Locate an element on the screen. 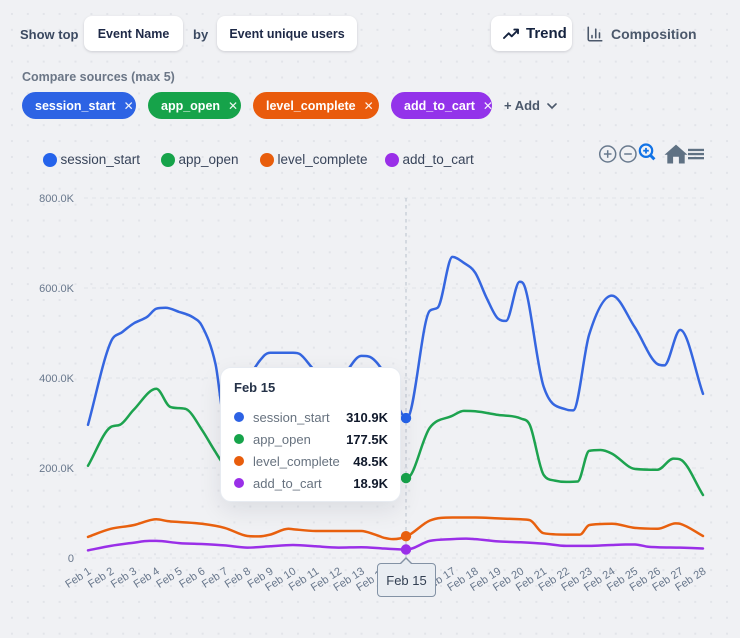 This screenshot has height=638, width=740. svg-text: 600.0K is located at coordinates (57, 289).